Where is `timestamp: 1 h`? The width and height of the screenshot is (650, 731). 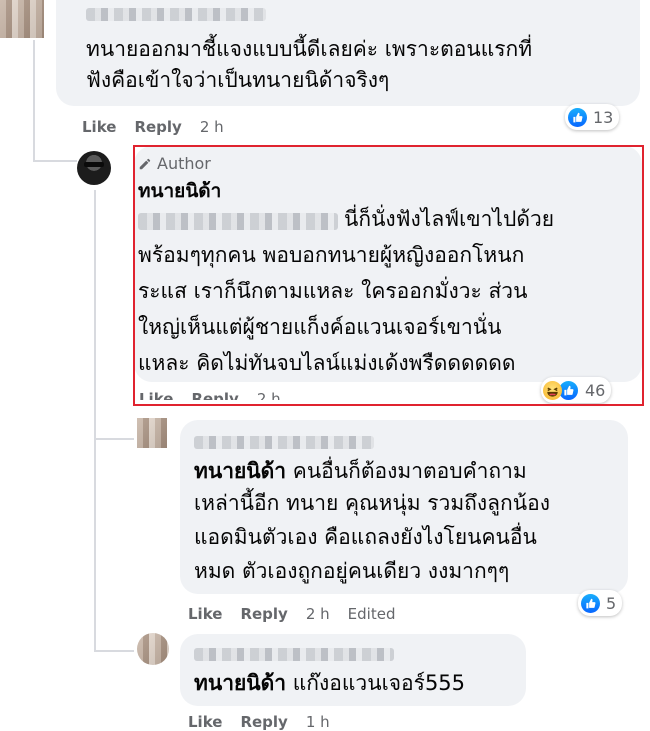 timestamp: 1 h is located at coordinates (318, 722).